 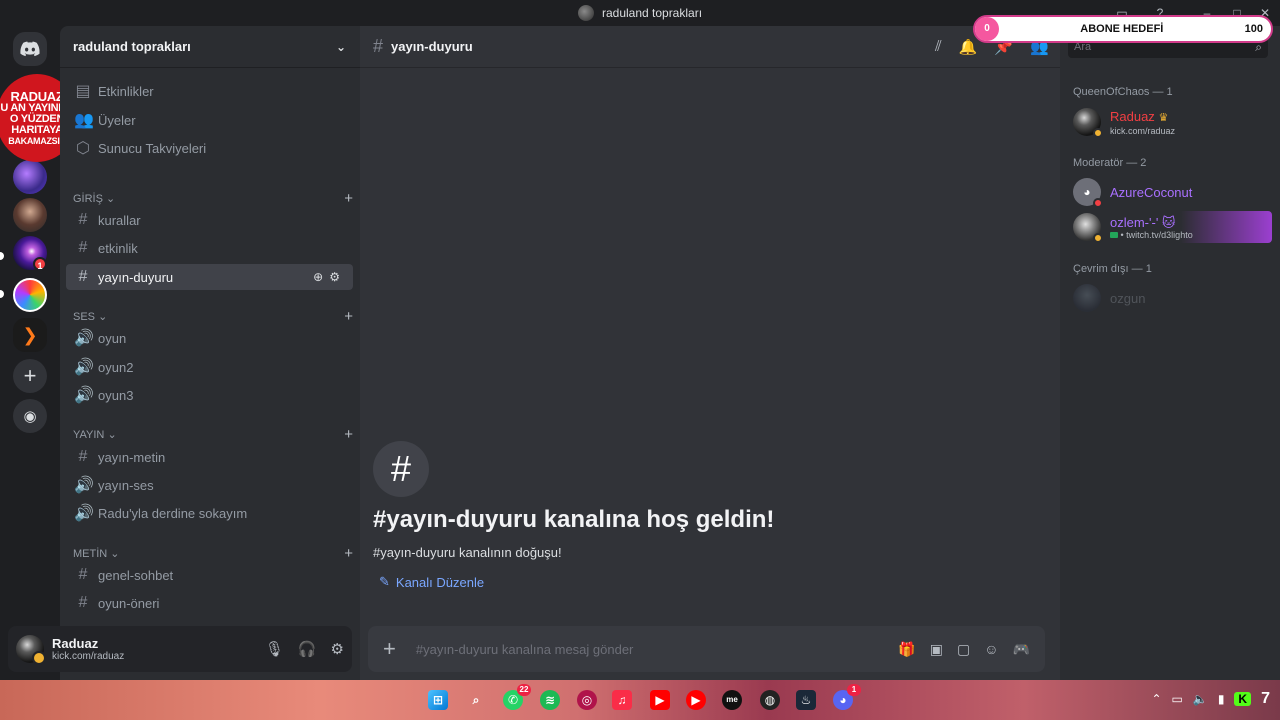 I want to click on server-icon-rainbow, so click(x=30, y=295).